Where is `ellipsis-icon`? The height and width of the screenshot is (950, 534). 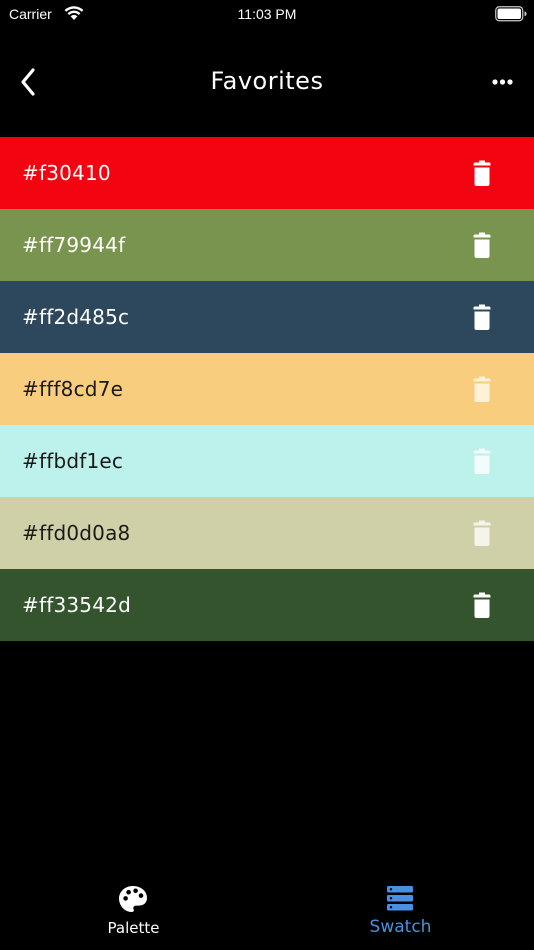
ellipsis-icon is located at coordinates (502, 89).